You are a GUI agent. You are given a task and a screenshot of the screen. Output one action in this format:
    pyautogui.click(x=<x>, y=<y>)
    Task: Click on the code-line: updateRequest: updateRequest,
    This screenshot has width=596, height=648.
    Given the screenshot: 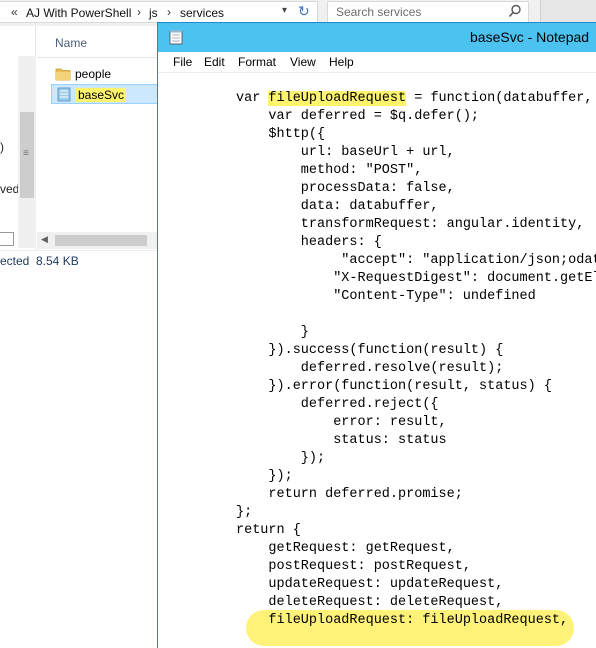 What is the action you would take?
    pyautogui.click(x=386, y=584)
    